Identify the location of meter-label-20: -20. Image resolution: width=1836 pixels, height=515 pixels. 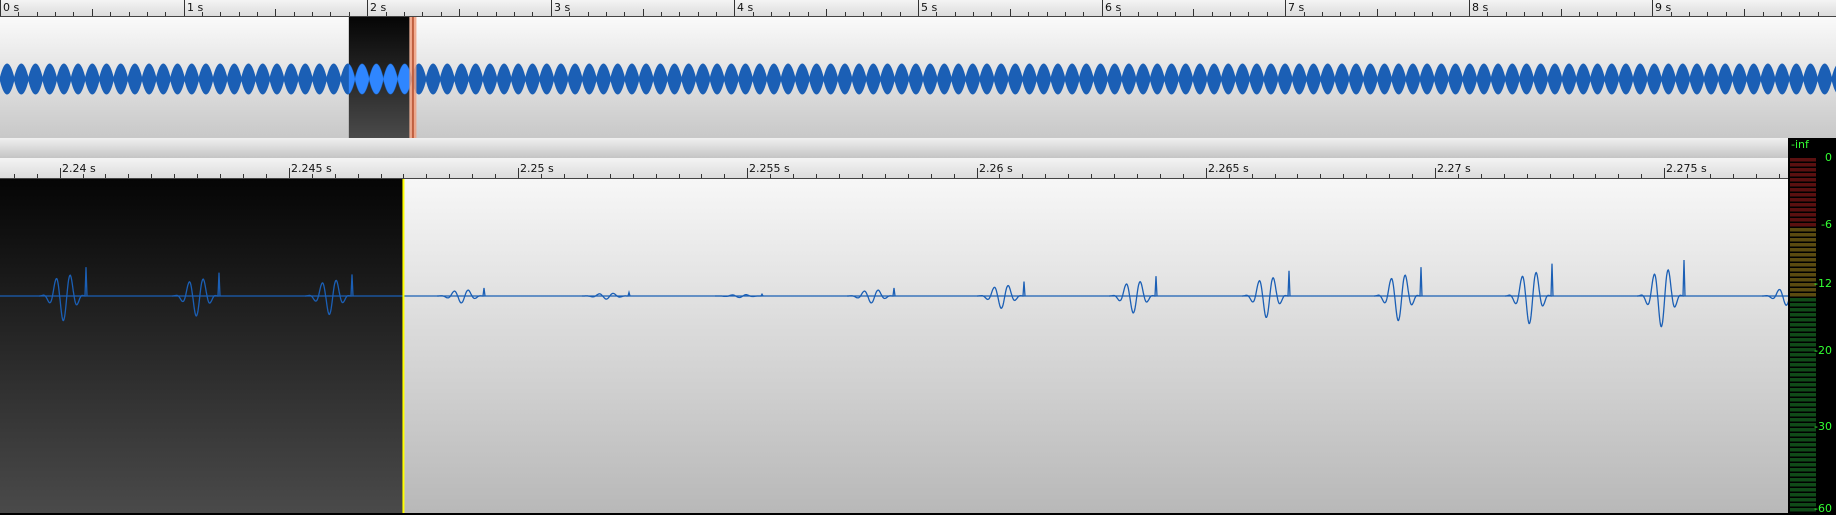
(1823, 350).